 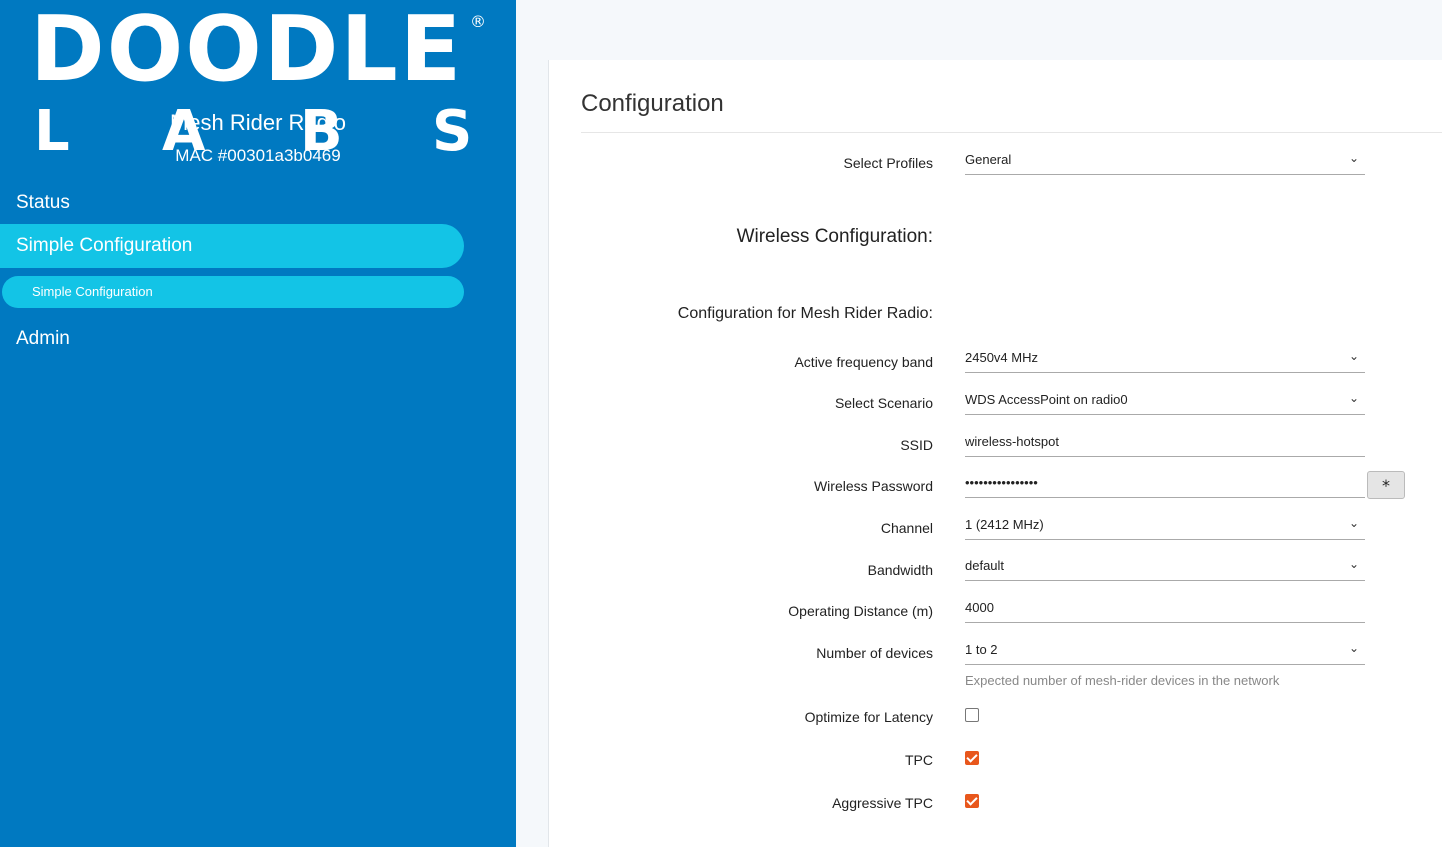 What do you see at coordinates (873, 486) in the screenshot?
I see `password-label: Wireless Password` at bounding box center [873, 486].